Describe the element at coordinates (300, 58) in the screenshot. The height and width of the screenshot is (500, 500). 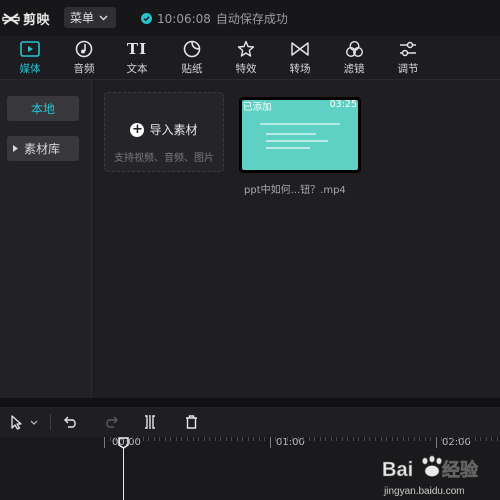
I see `tab-transition: 转场` at that location.